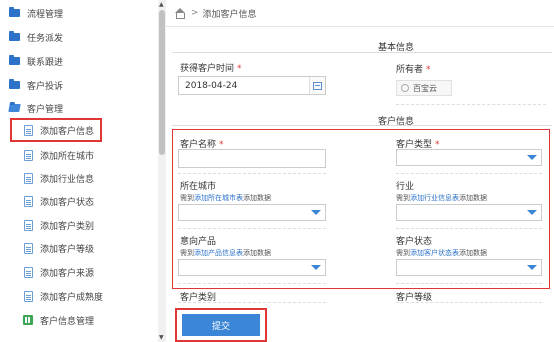 This screenshot has height=342, width=554. What do you see at coordinates (179, 13) in the screenshot?
I see `home-icon` at bounding box center [179, 13].